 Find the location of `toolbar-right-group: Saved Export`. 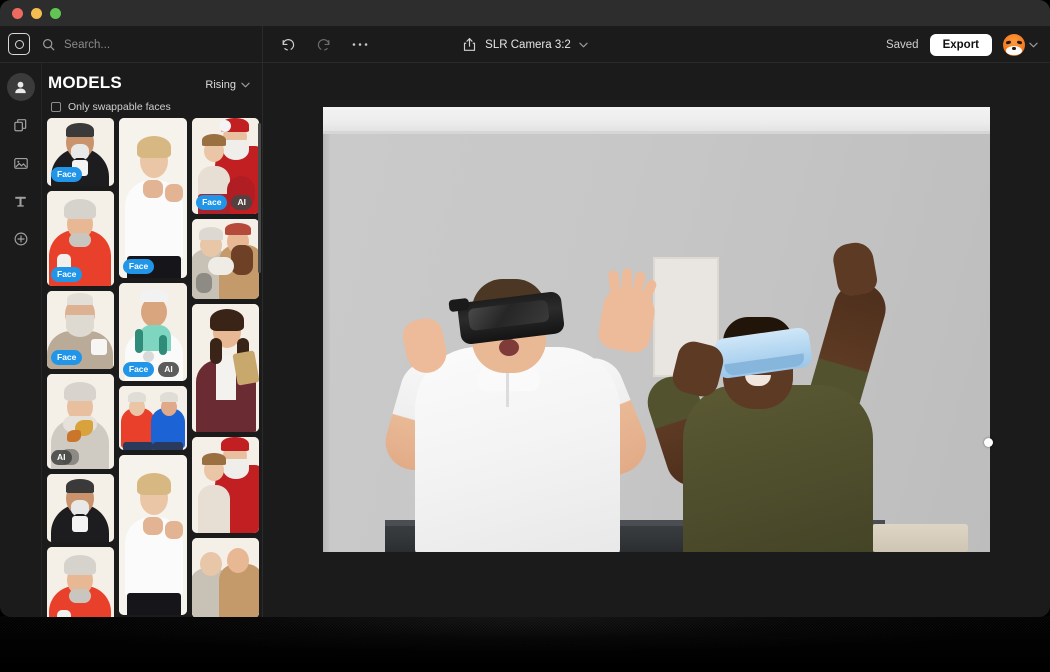

toolbar-right-group: Saved Export is located at coordinates (962, 44).